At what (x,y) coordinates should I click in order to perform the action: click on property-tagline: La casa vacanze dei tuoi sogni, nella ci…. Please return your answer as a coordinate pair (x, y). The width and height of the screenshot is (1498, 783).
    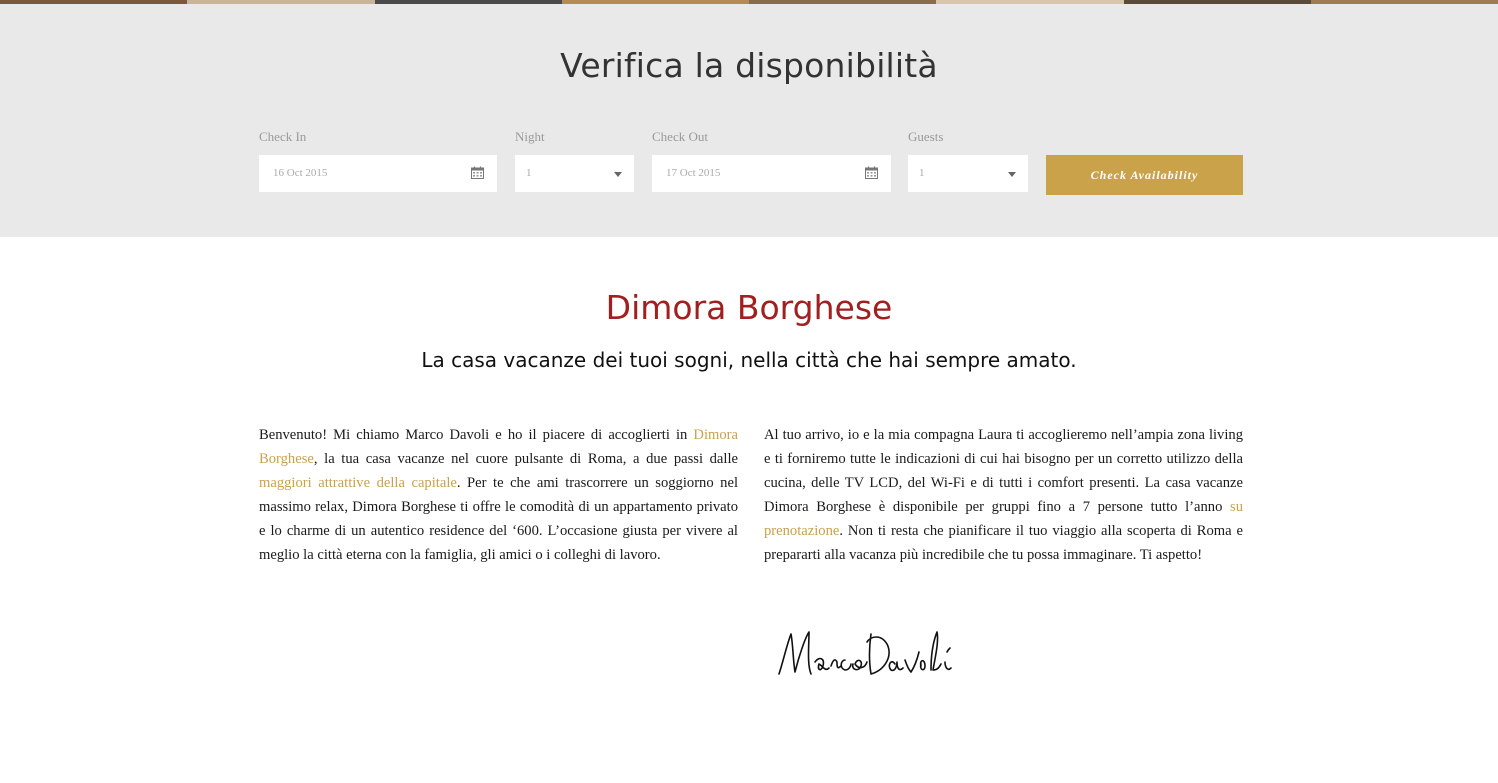
    Looking at the image, I should click on (749, 360).